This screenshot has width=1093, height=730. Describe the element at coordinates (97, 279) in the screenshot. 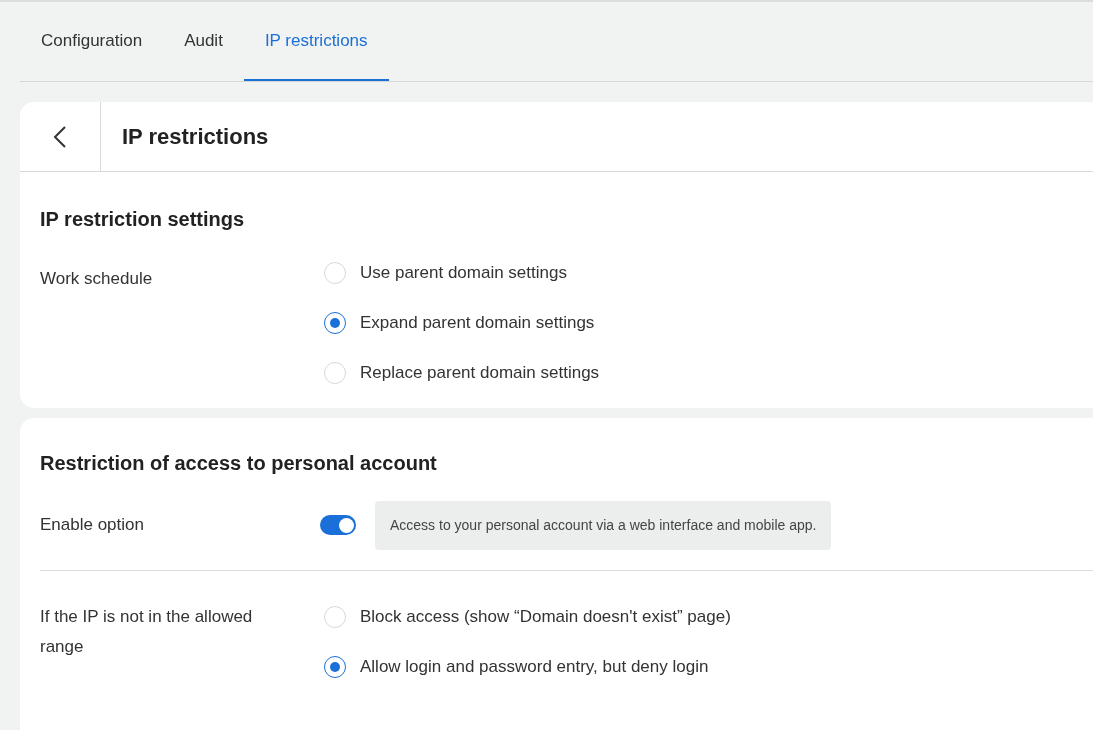

I see `field-label: Work schedule` at that location.